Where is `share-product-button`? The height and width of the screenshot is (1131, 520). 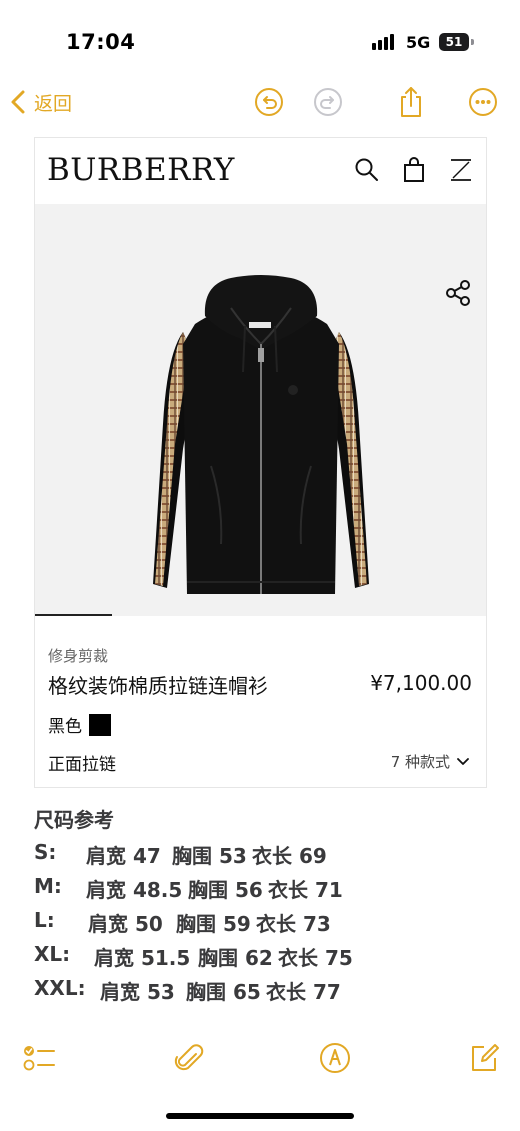 share-product-button is located at coordinates (458, 293).